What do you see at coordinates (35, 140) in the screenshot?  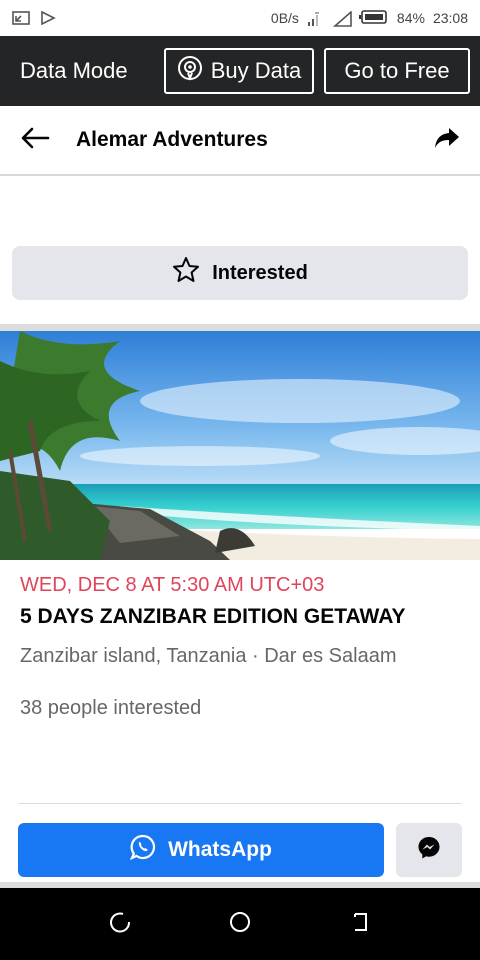 I see `back-arrow-icon` at bounding box center [35, 140].